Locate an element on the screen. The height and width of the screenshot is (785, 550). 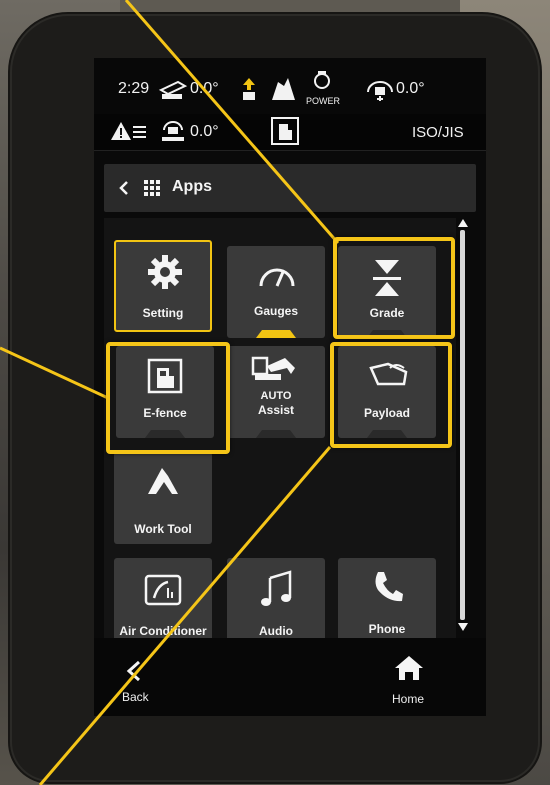
callout-line-grade is located at coordinates (232, 122).